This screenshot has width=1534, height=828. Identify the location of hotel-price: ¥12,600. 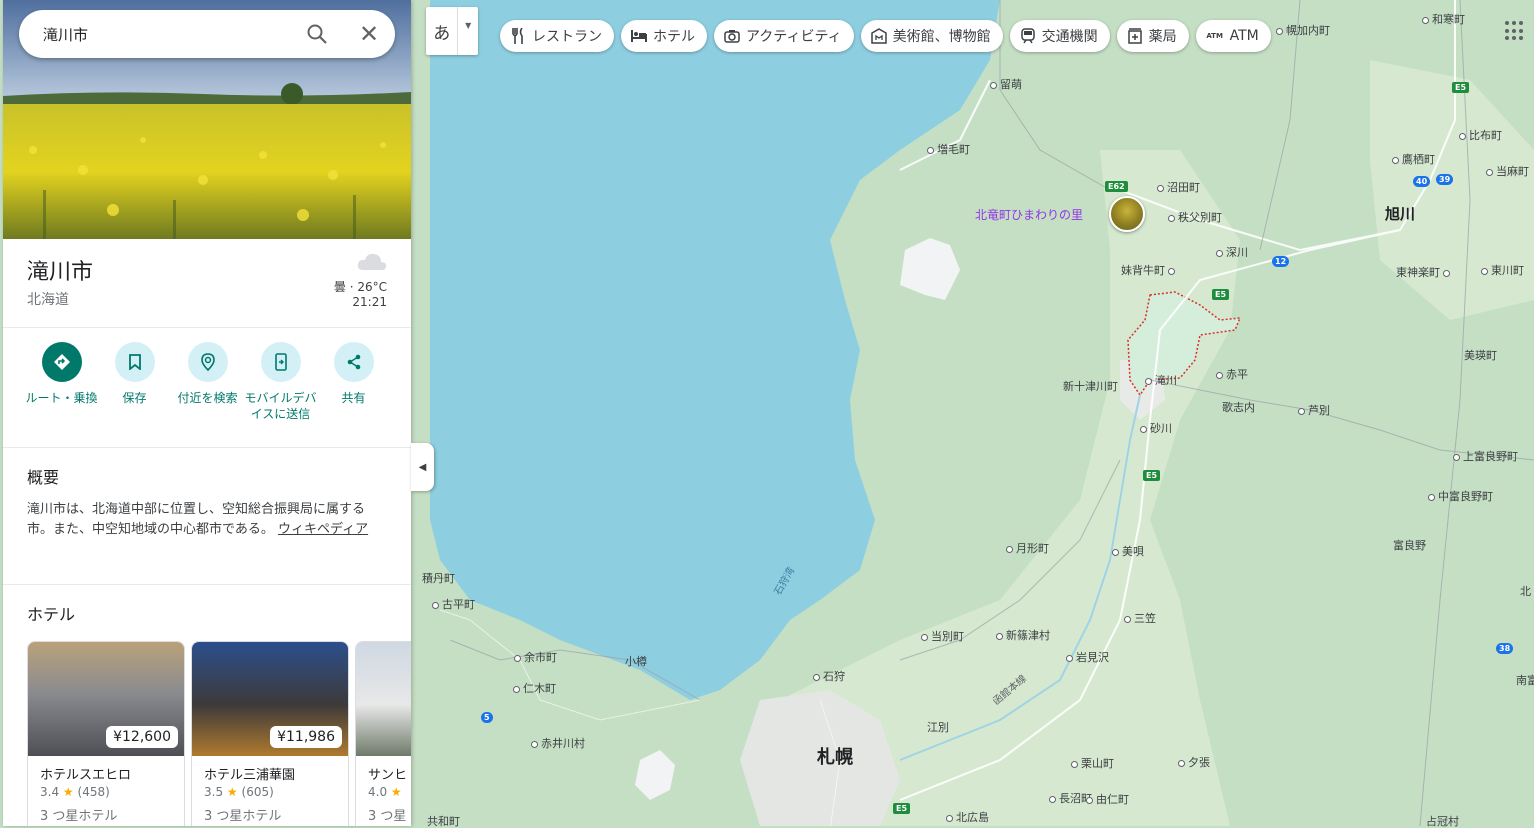
(142, 737).